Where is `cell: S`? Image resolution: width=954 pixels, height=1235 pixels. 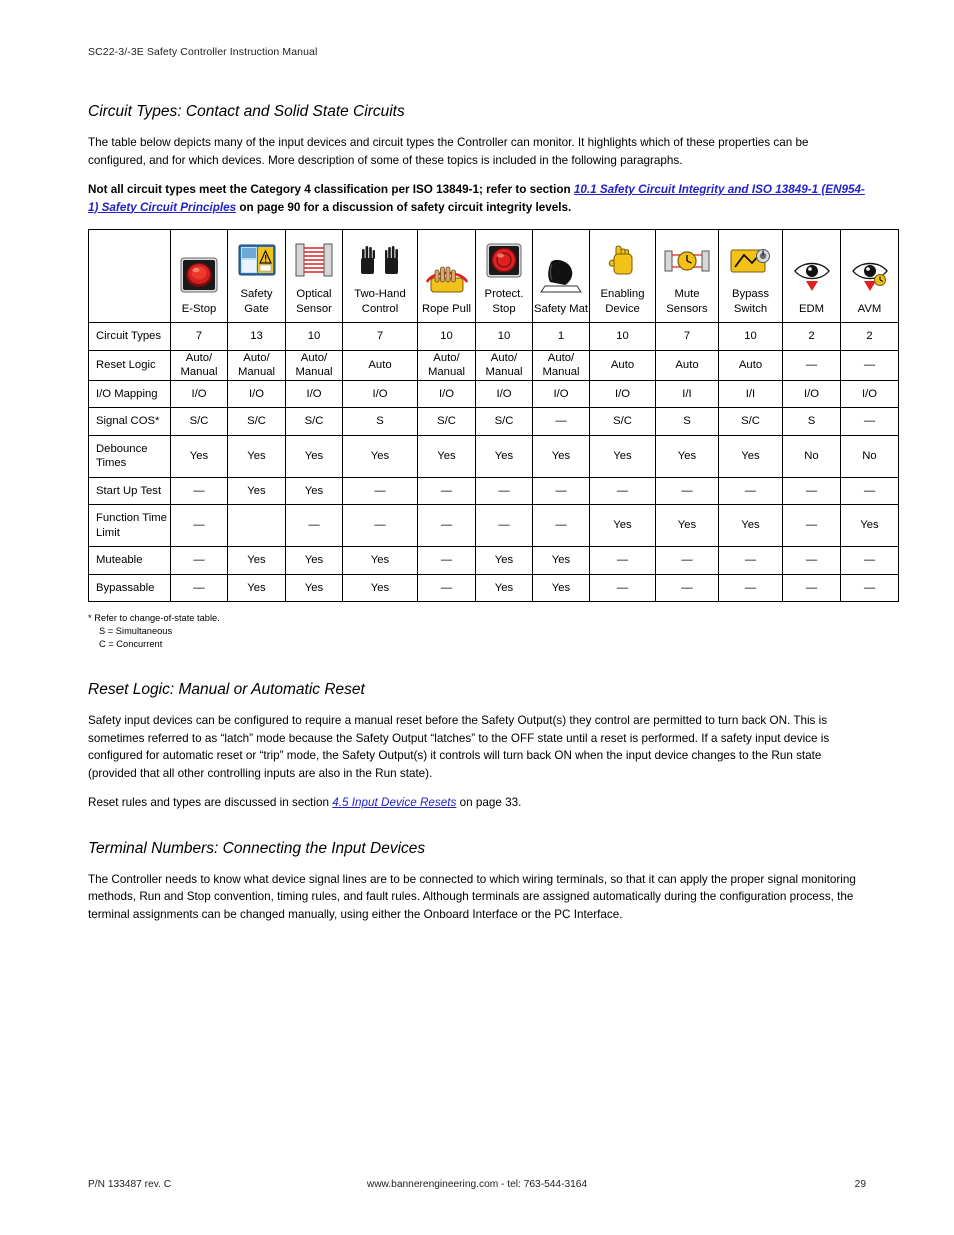
cell: S is located at coordinates (687, 421).